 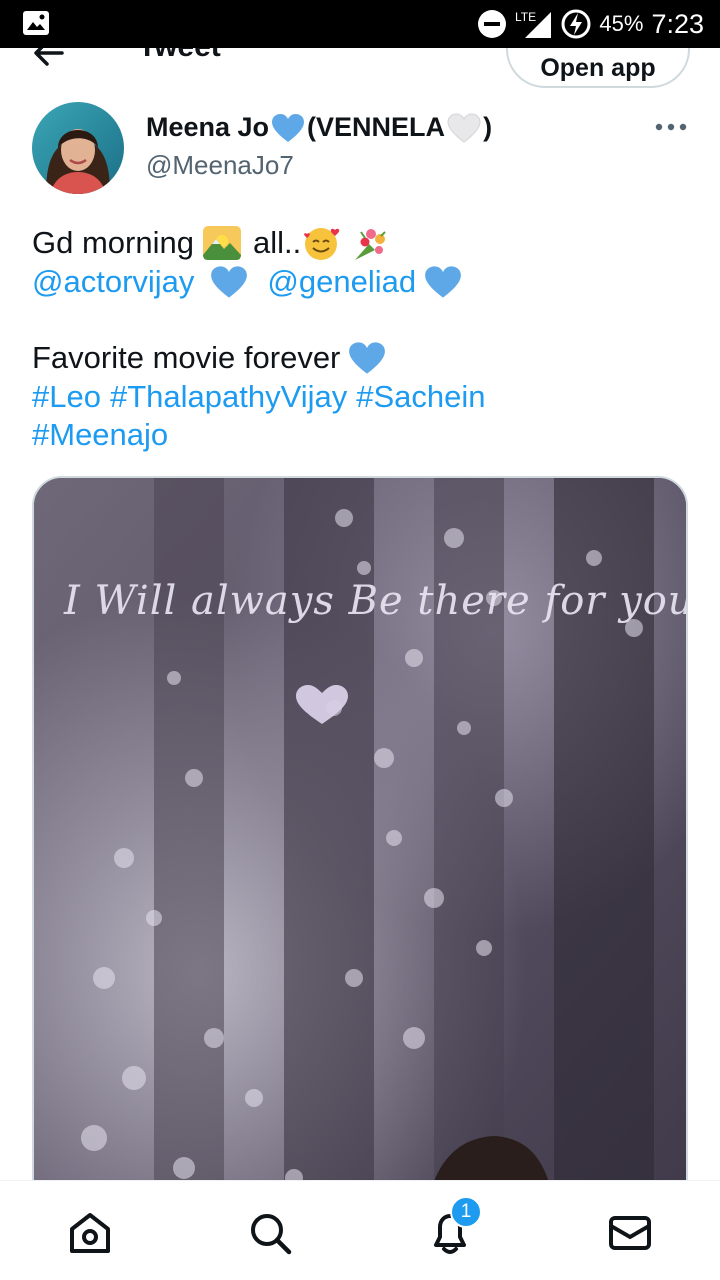 I want to click on signal-icon: LTE, so click(x=533, y=24).